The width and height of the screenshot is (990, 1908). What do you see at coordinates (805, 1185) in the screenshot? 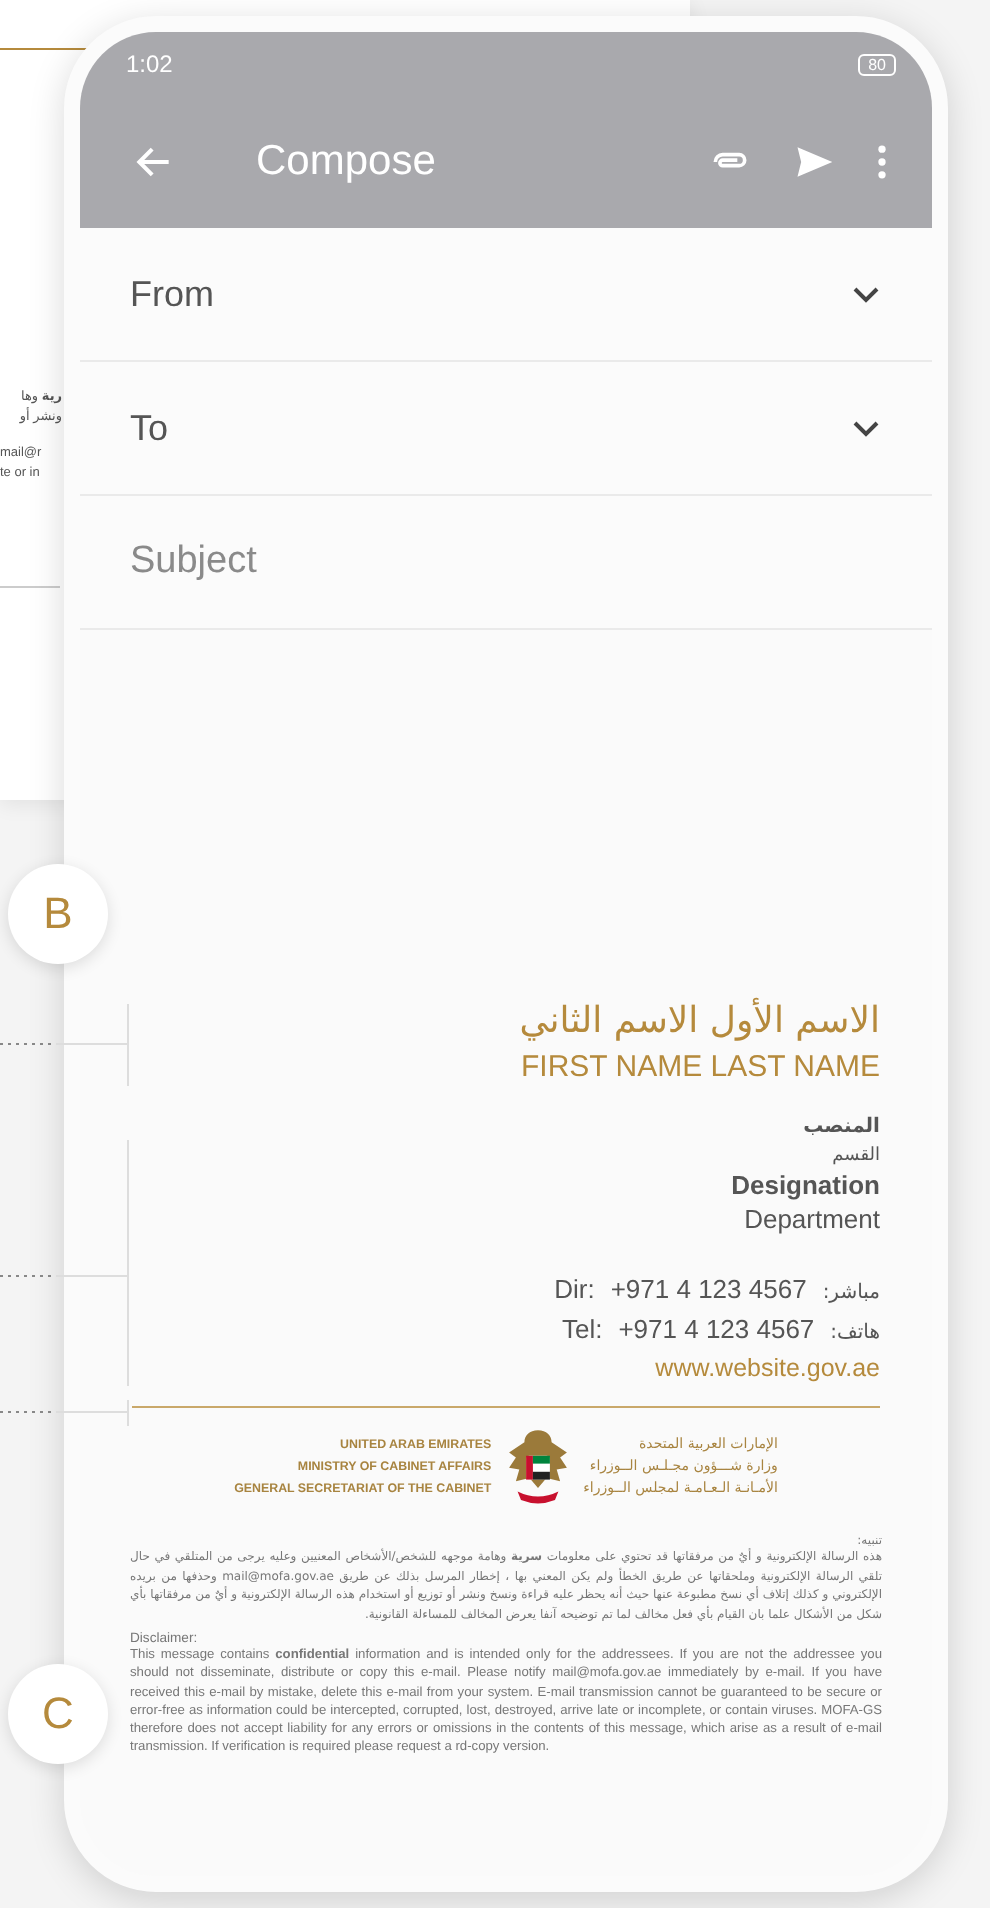
I see `designation: Designation` at bounding box center [805, 1185].